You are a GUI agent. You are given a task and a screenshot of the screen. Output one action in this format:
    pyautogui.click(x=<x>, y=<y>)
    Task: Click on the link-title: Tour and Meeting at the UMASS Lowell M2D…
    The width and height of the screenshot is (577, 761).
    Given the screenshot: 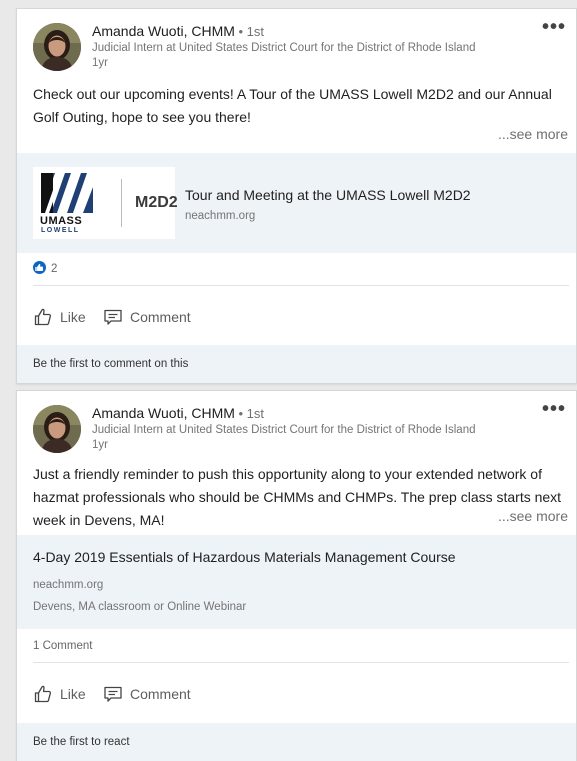 What is the action you would take?
    pyautogui.click(x=328, y=195)
    